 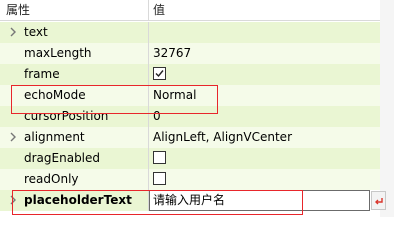 I want to click on header-divider, so click(x=148, y=10).